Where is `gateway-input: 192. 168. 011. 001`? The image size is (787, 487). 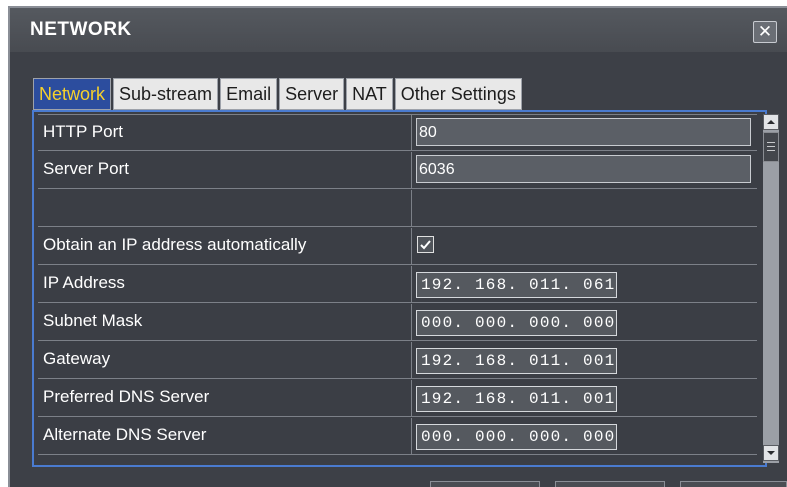 gateway-input: 192. 168. 011. 001 is located at coordinates (516, 361).